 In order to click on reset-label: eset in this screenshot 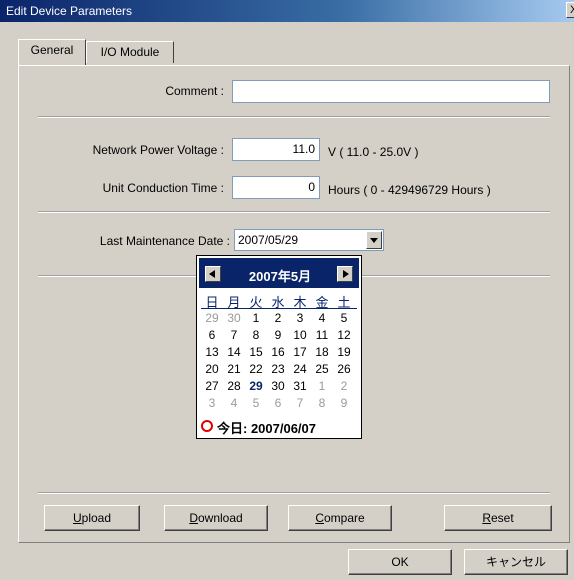, I will do `click(502, 518)`.